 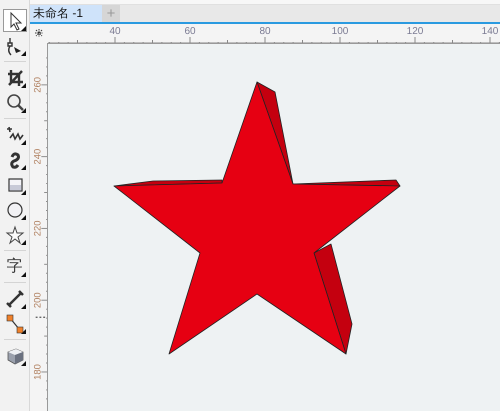 I want to click on polygon-tool-icon, so click(x=15, y=235).